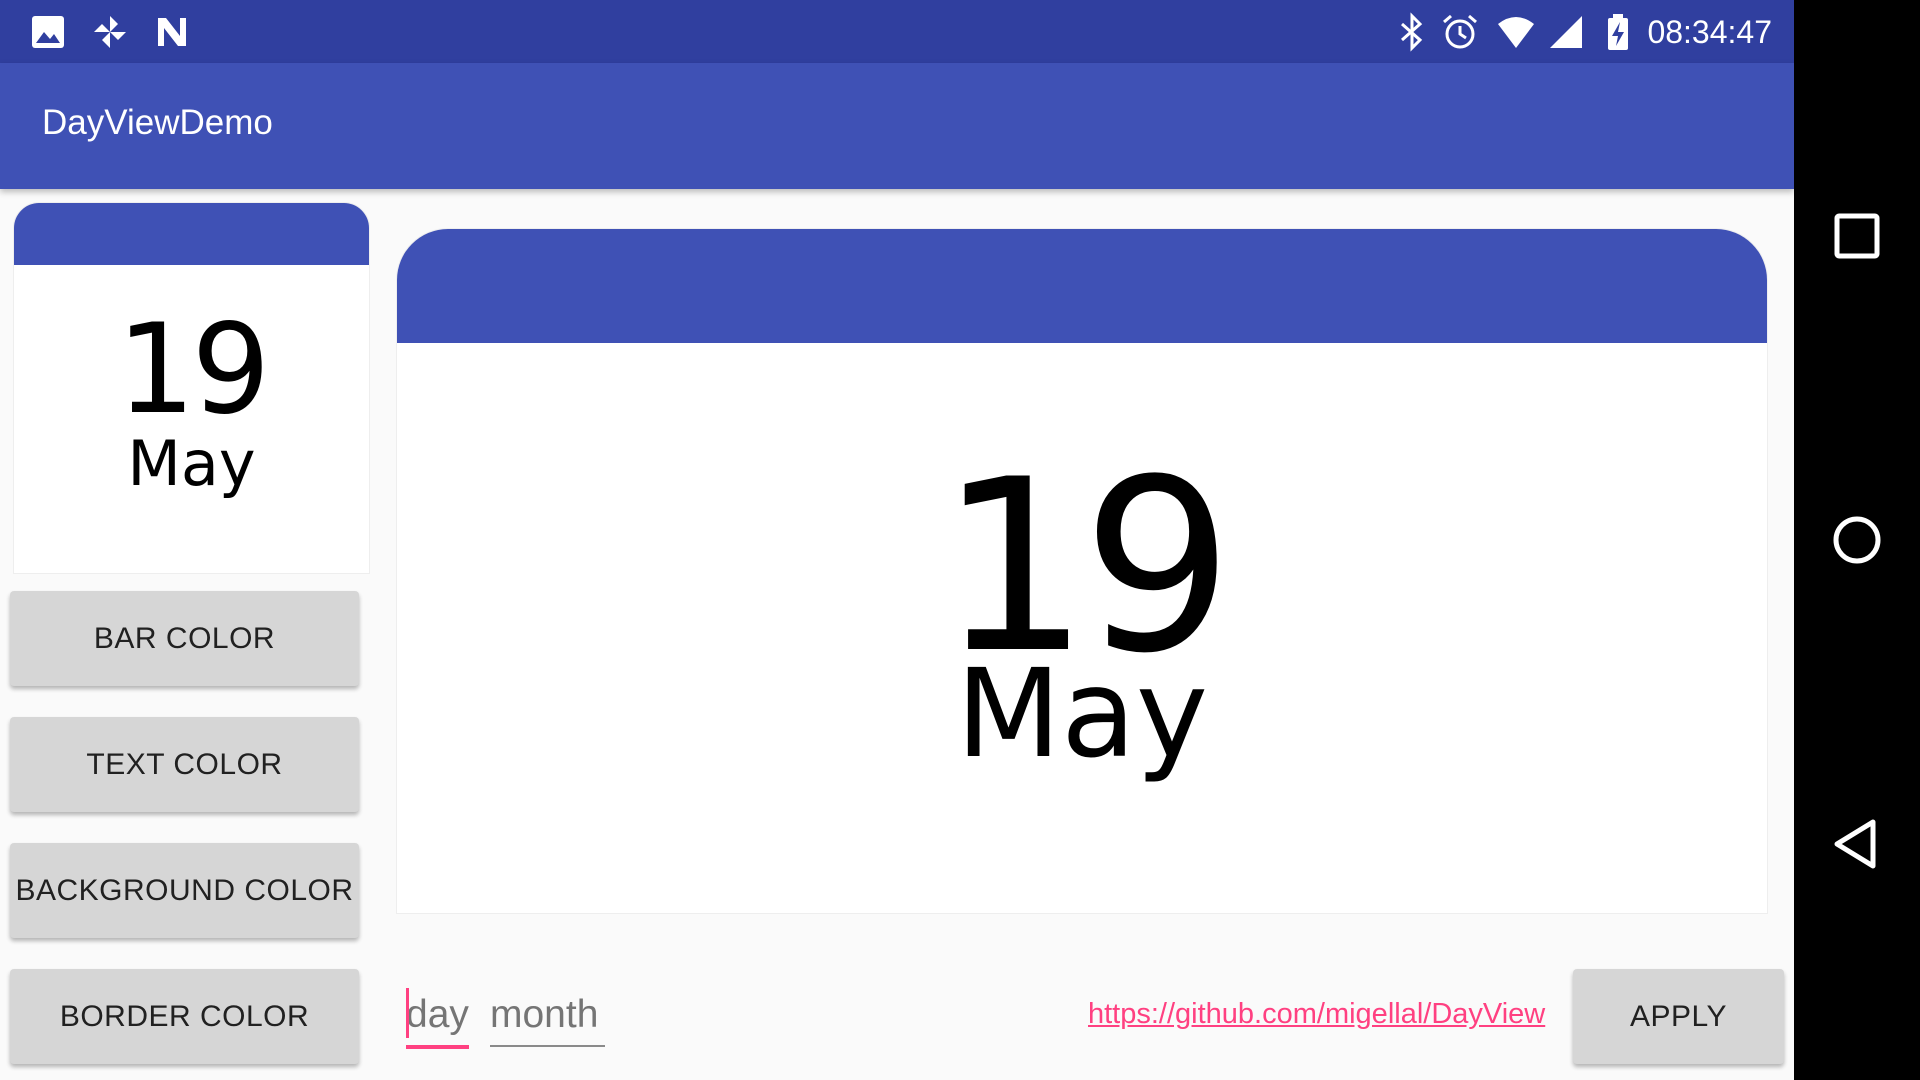 This screenshot has height=1080, width=1920. I want to click on apply-button: APPLY, so click(1678, 1016).